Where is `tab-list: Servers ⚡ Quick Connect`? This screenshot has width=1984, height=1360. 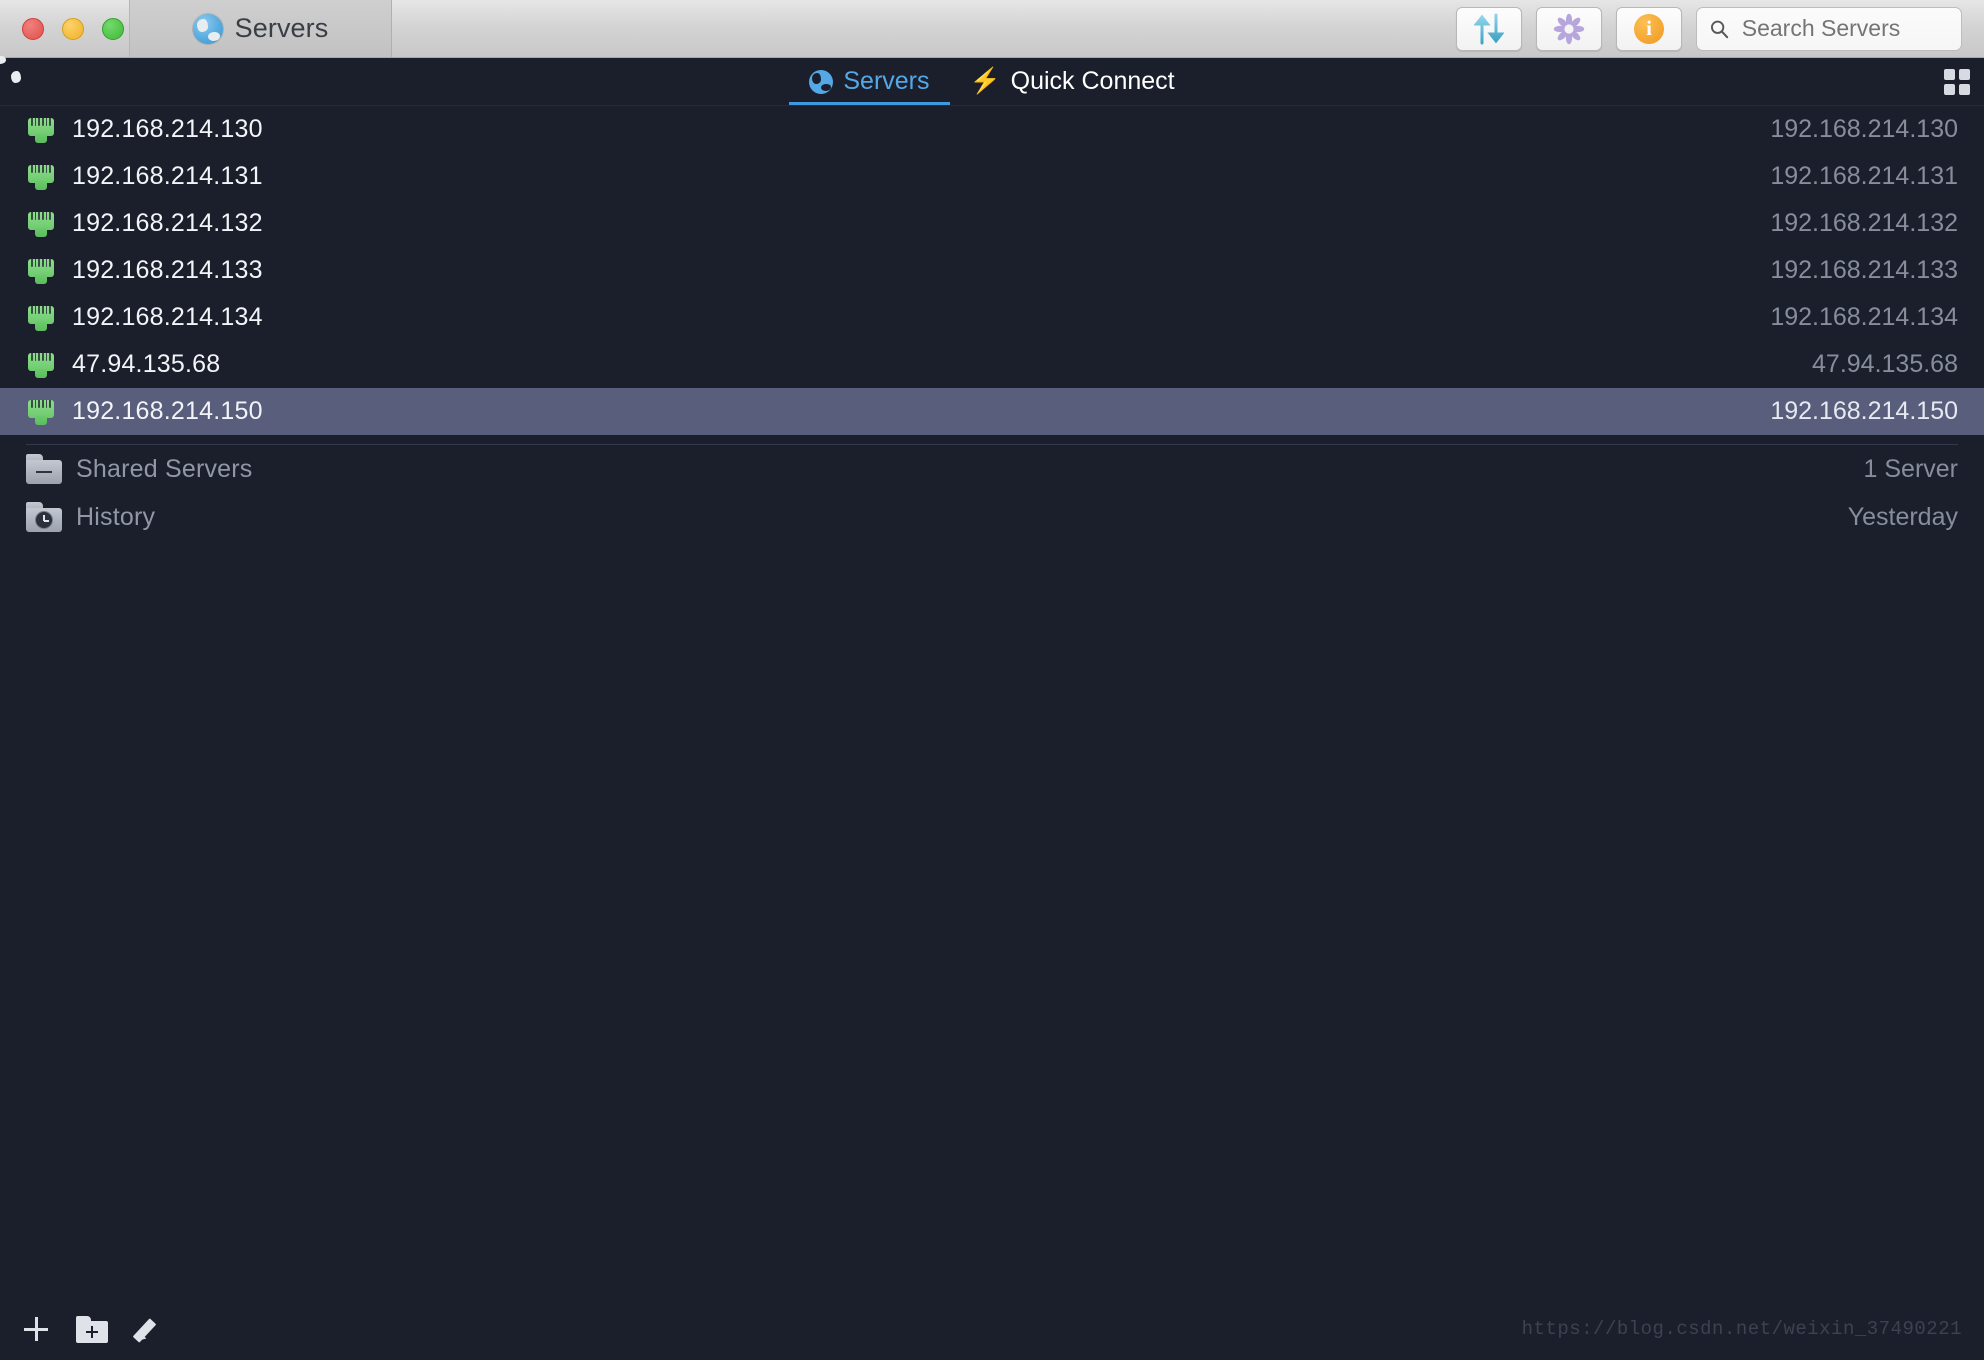 tab-list: Servers ⚡ Quick Connect is located at coordinates (991, 81).